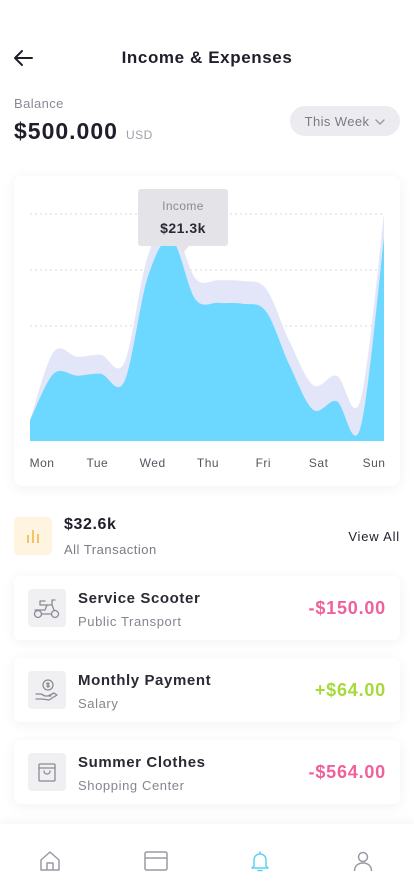 This screenshot has height=896, width=414. What do you see at coordinates (207, 772) in the screenshot?
I see `transaction-item: Summer Clothes Shopping Center -$564.00` at bounding box center [207, 772].